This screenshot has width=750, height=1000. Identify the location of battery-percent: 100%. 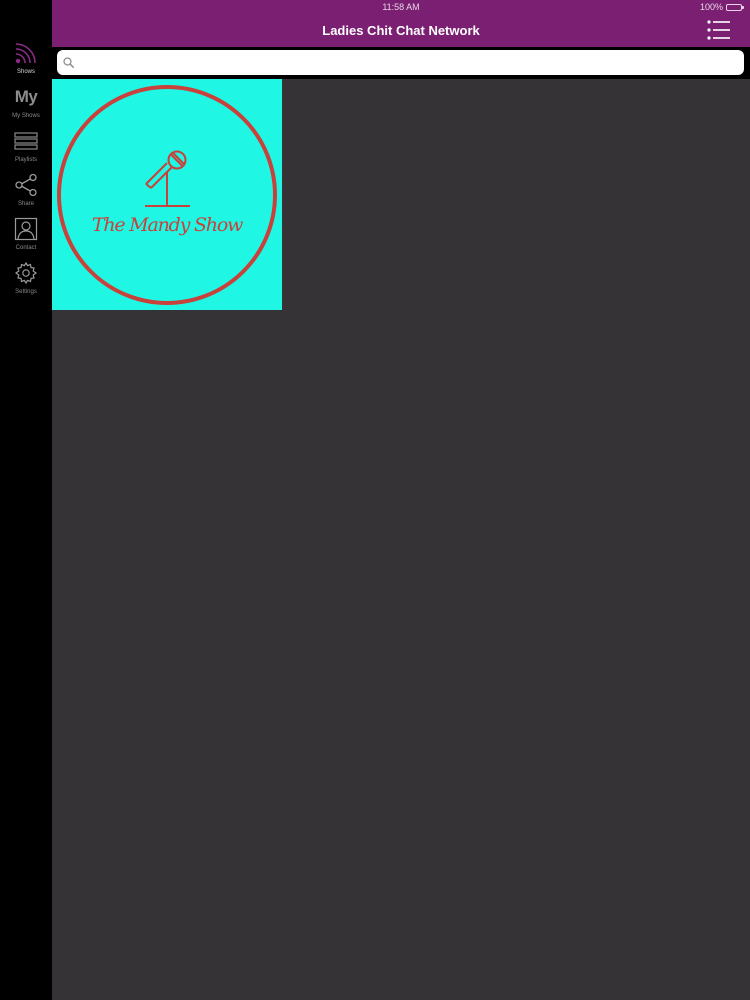
(711, 7).